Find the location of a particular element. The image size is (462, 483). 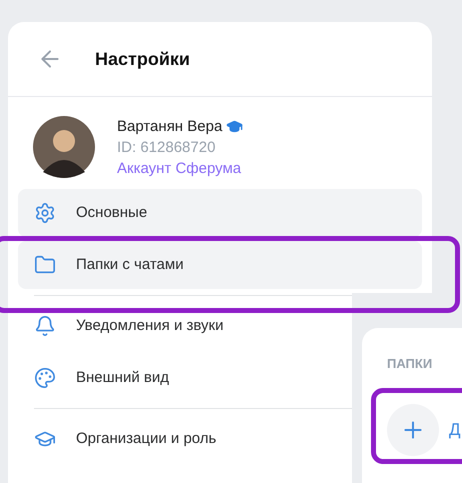

menu-item: Папки с чатами is located at coordinates (220, 265).